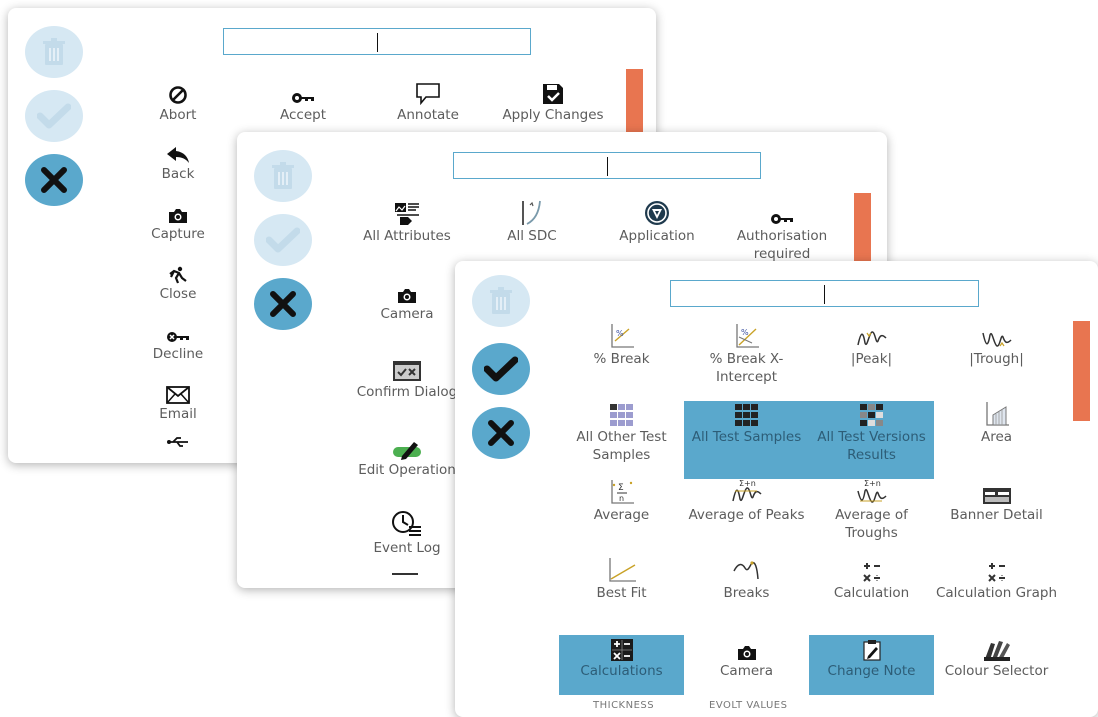 The image size is (1098, 717). I want to click on command-label: Confirm Dialog, so click(407, 392).